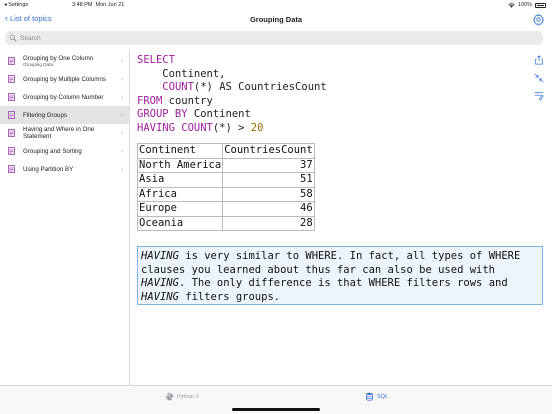 The image size is (552, 414). Describe the element at coordinates (219, 114) in the screenshot. I see `sql-text: Continent` at that location.